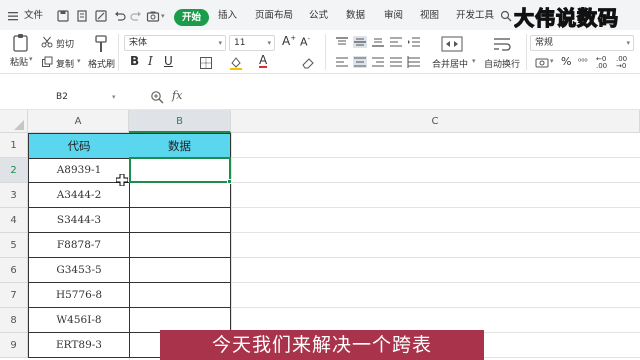 This screenshot has width=640, height=360. Describe the element at coordinates (342, 62) in the screenshot. I see `align-left-icon` at that location.